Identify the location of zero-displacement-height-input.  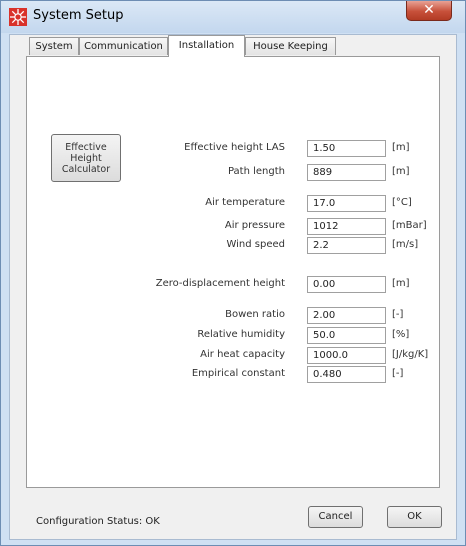
(346, 284).